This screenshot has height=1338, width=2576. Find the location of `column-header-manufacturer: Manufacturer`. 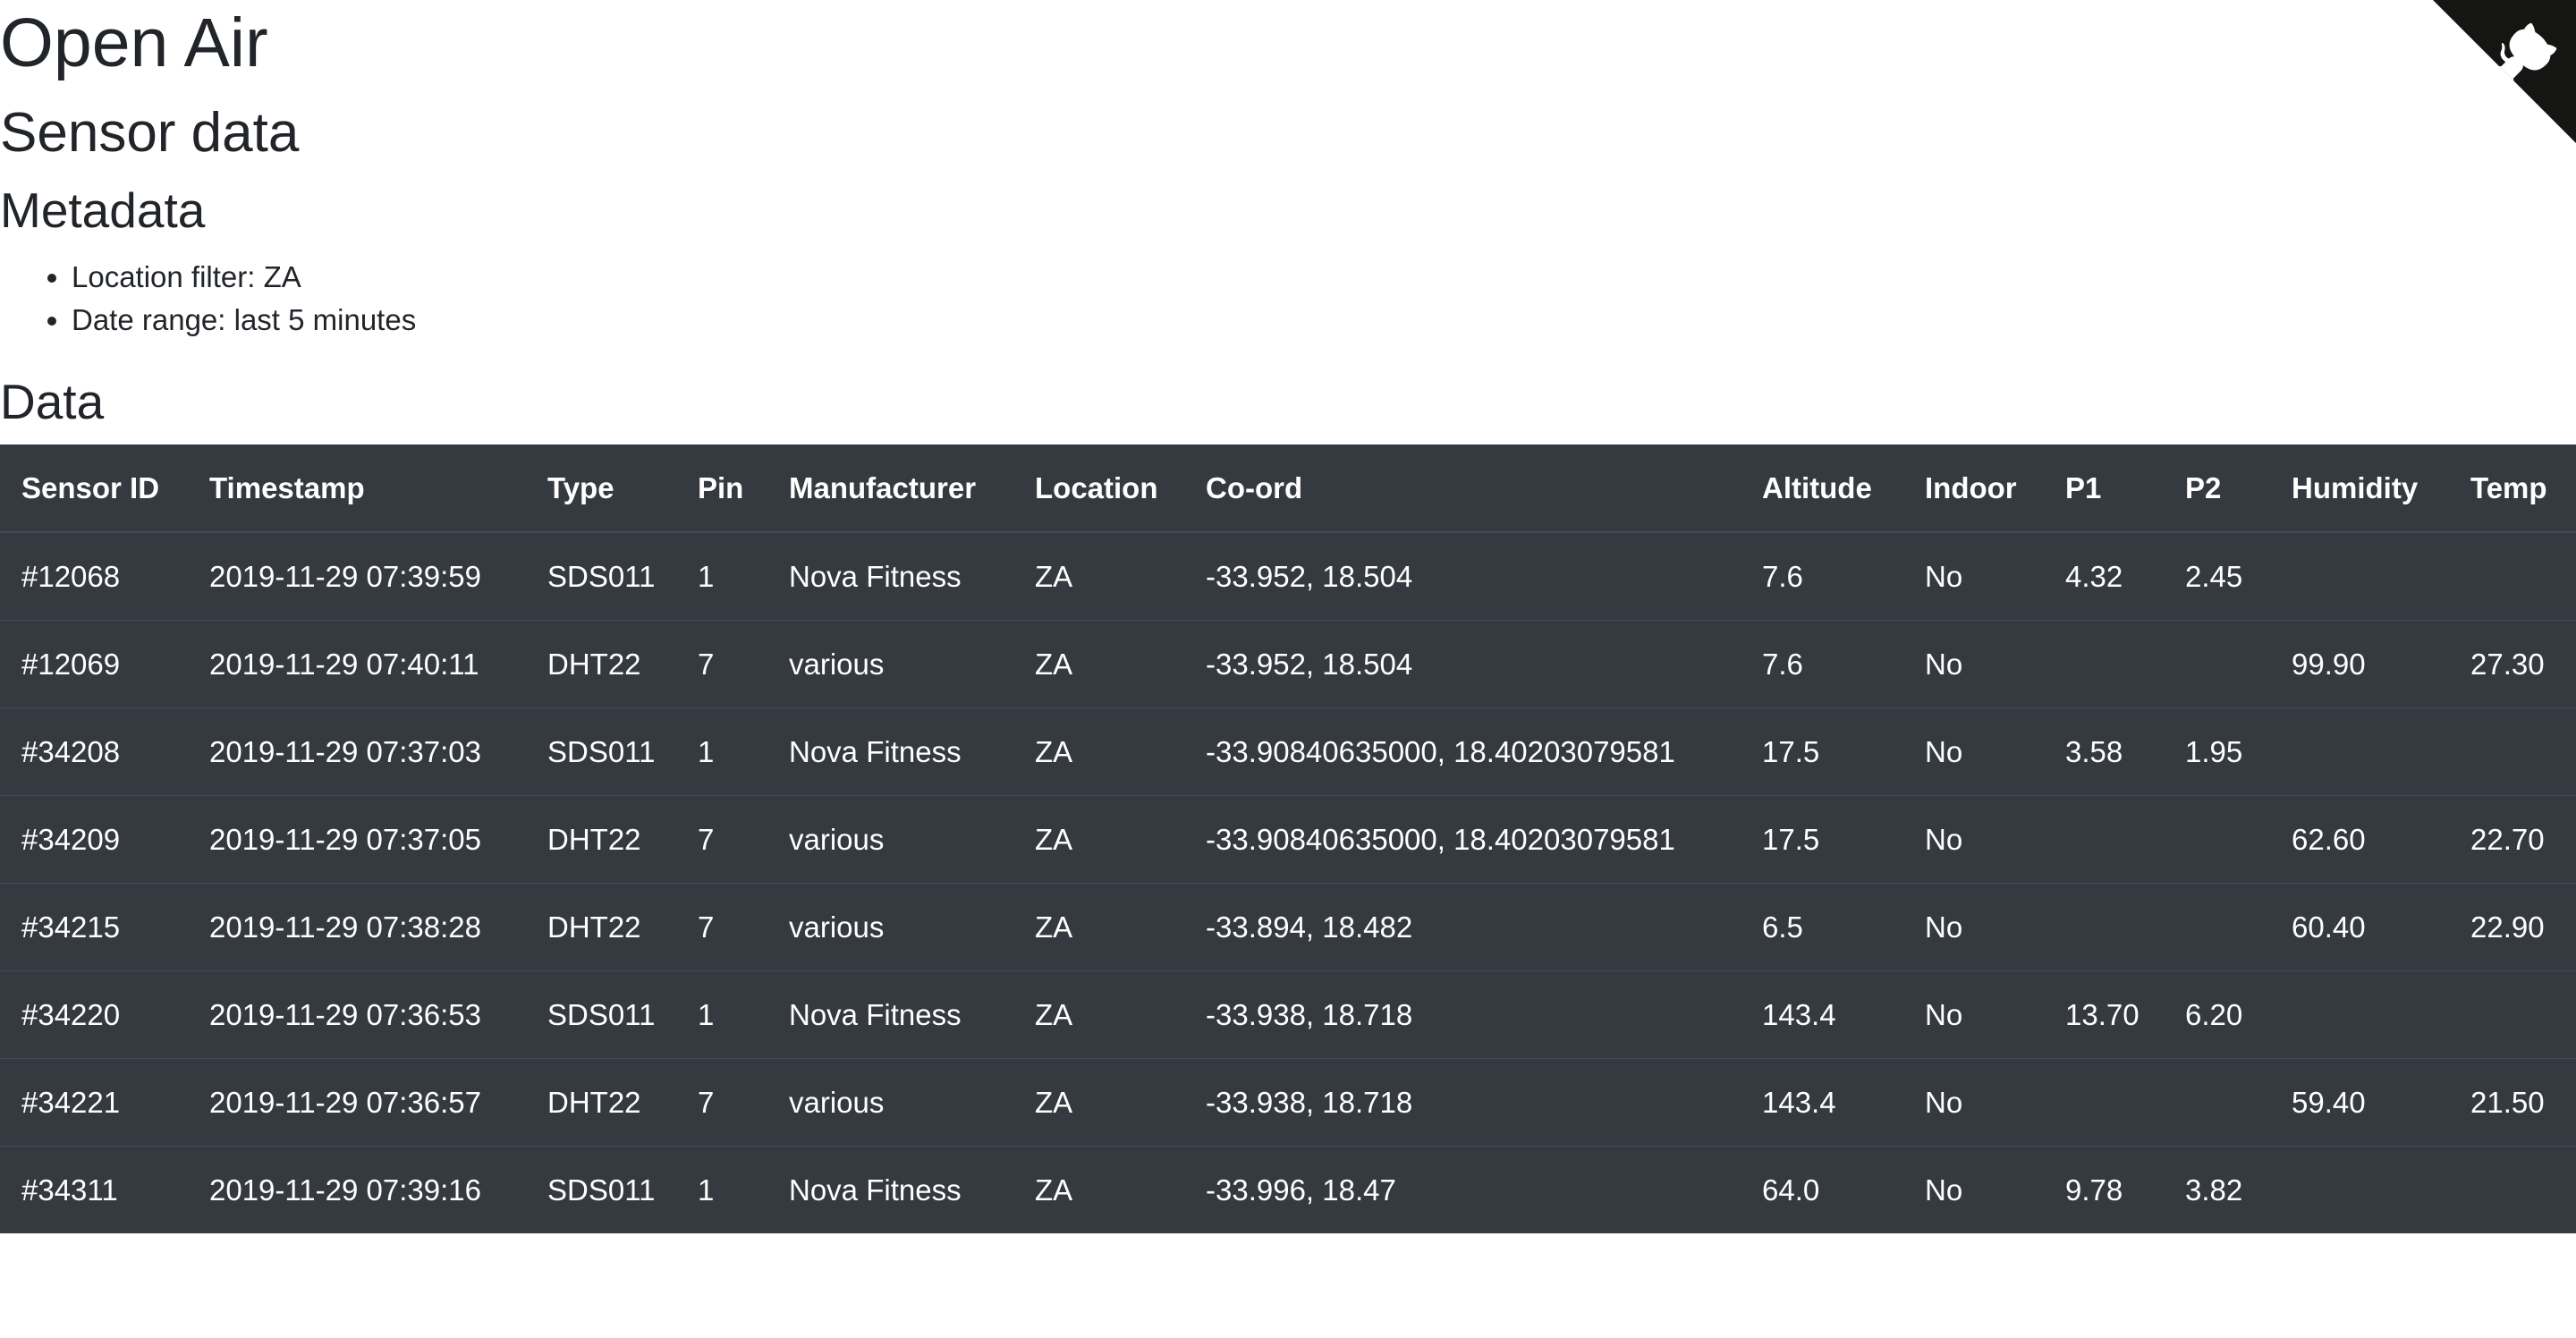

column-header-manufacturer: Manufacturer is located at coordinates (890, 489).